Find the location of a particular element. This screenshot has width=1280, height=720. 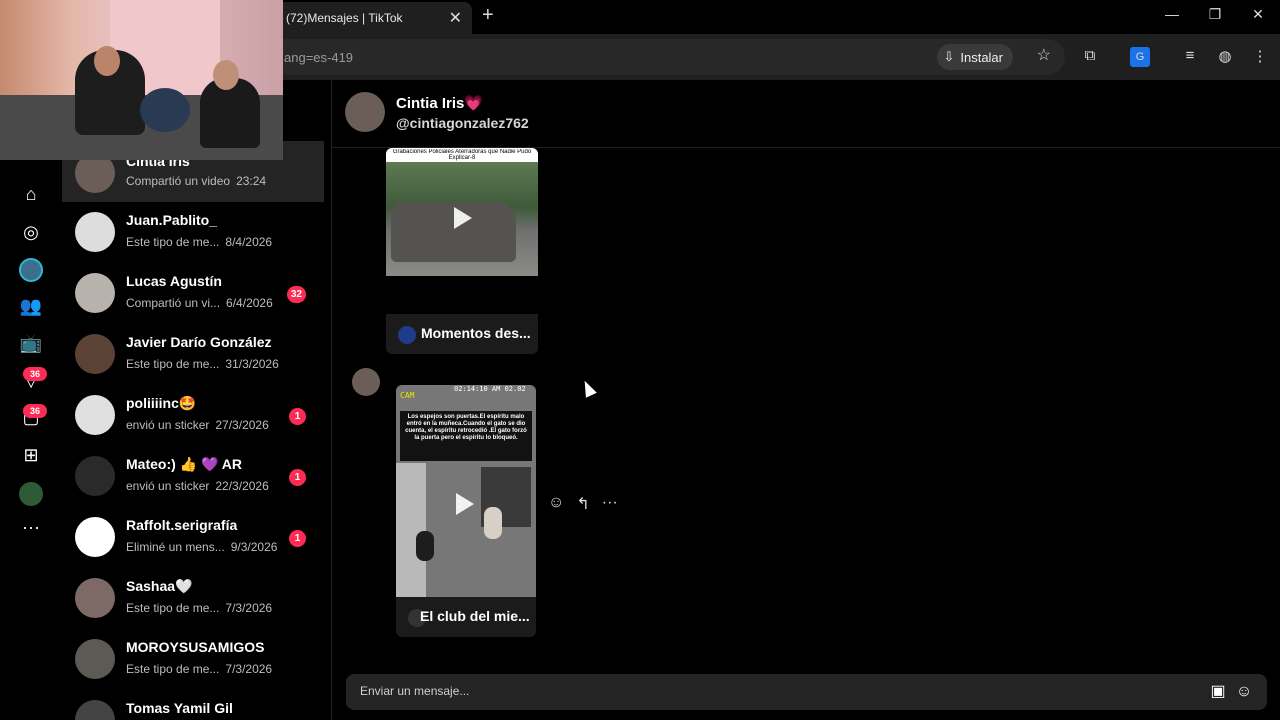

more-options-icon: ··· is located at coordinates (610, 504).